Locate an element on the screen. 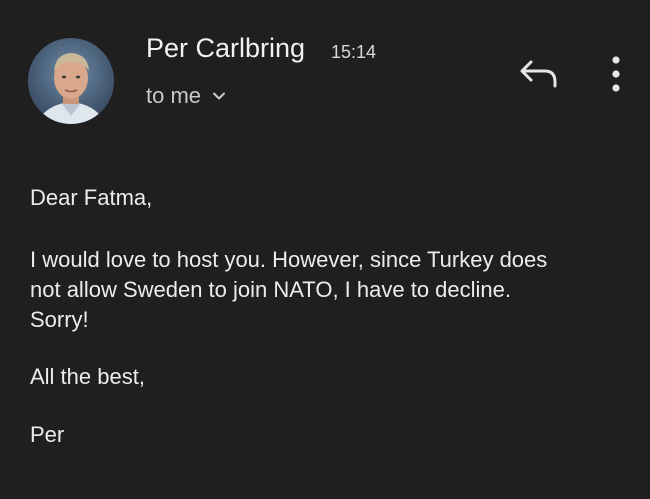 This screenshot has width=650, height=499. recipient-label: to me is located at coordinates (174, 95).